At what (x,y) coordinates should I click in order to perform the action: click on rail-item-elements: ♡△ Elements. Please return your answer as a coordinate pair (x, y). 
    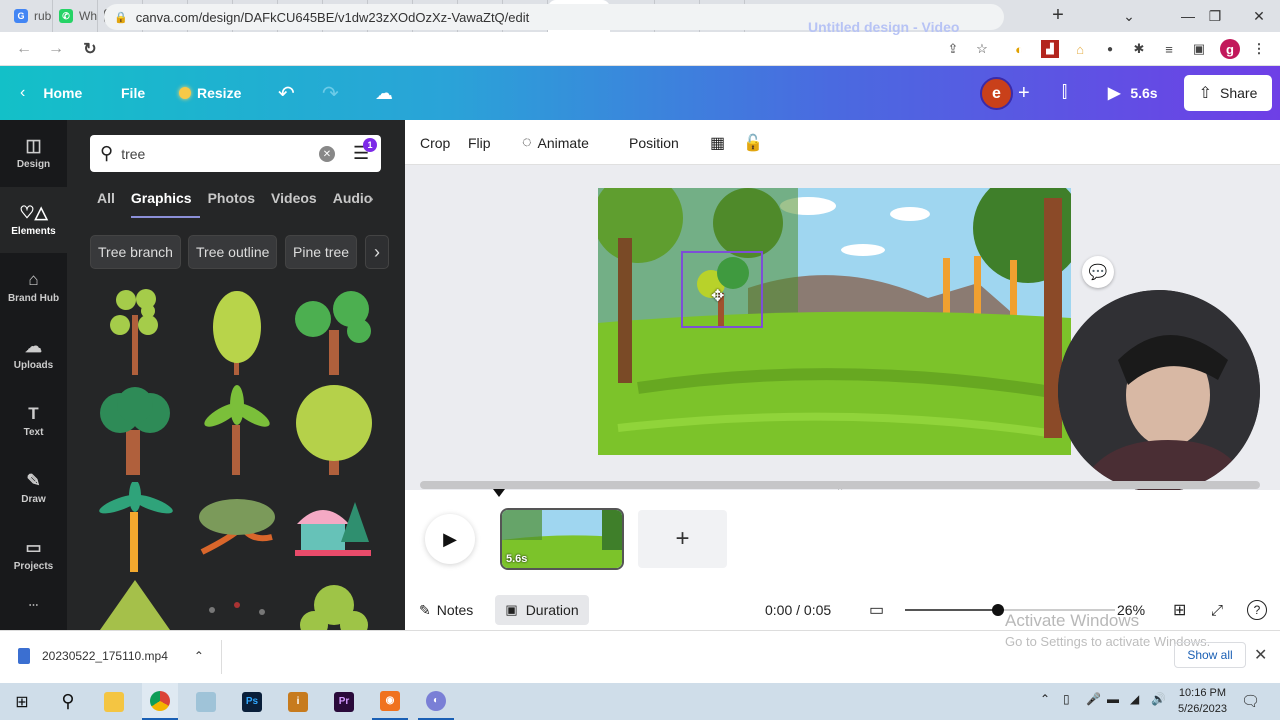
    Looking at the image, I should click on (33, 220).